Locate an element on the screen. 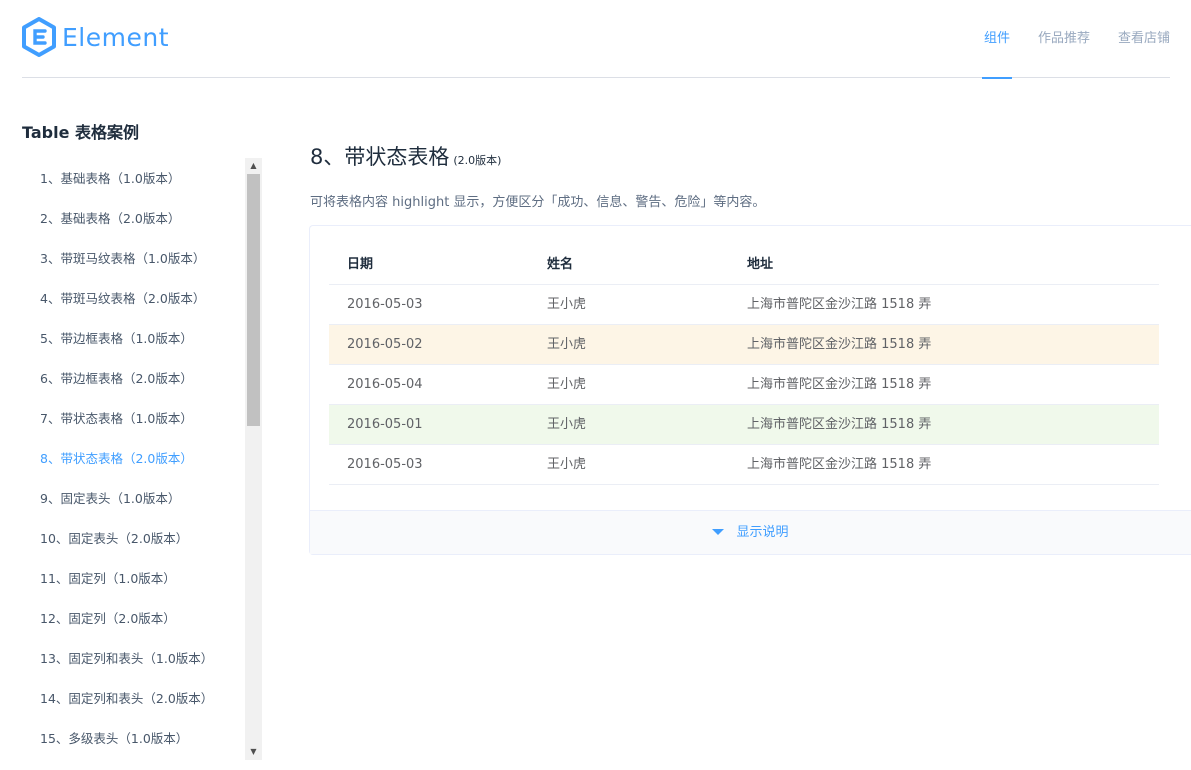 This screenshot has height=770, width=1191. toggle-label: 显示说明 is located at coordinates (762, 532).